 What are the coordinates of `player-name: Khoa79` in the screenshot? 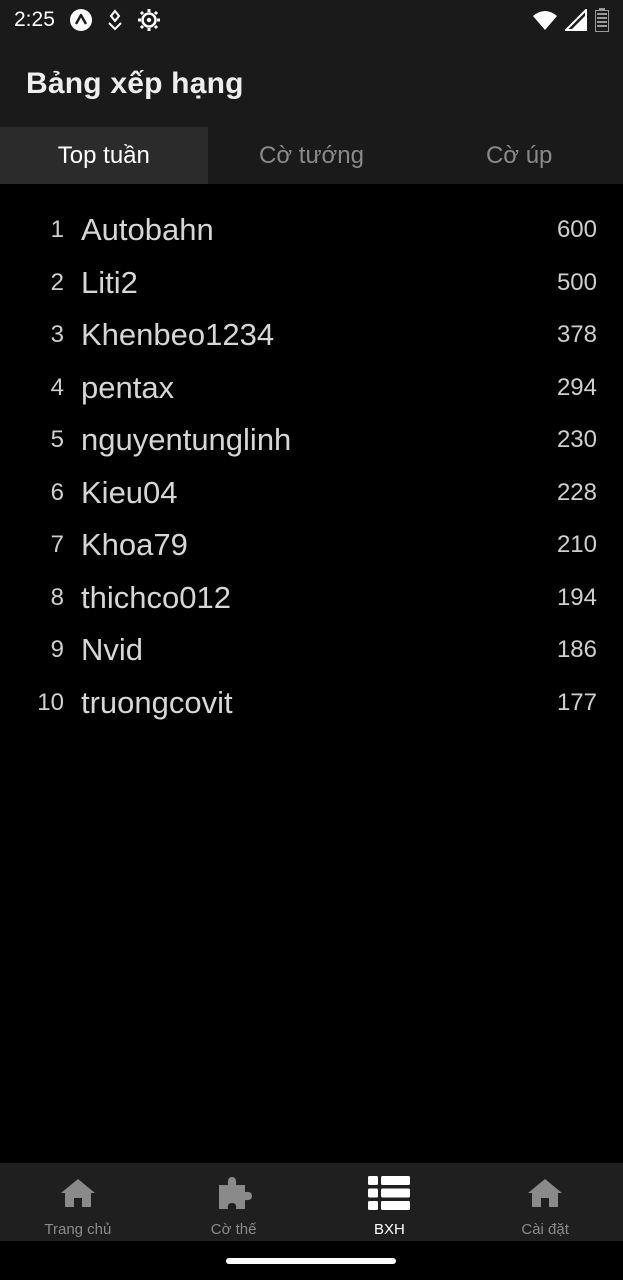 It's located at (134, 545).